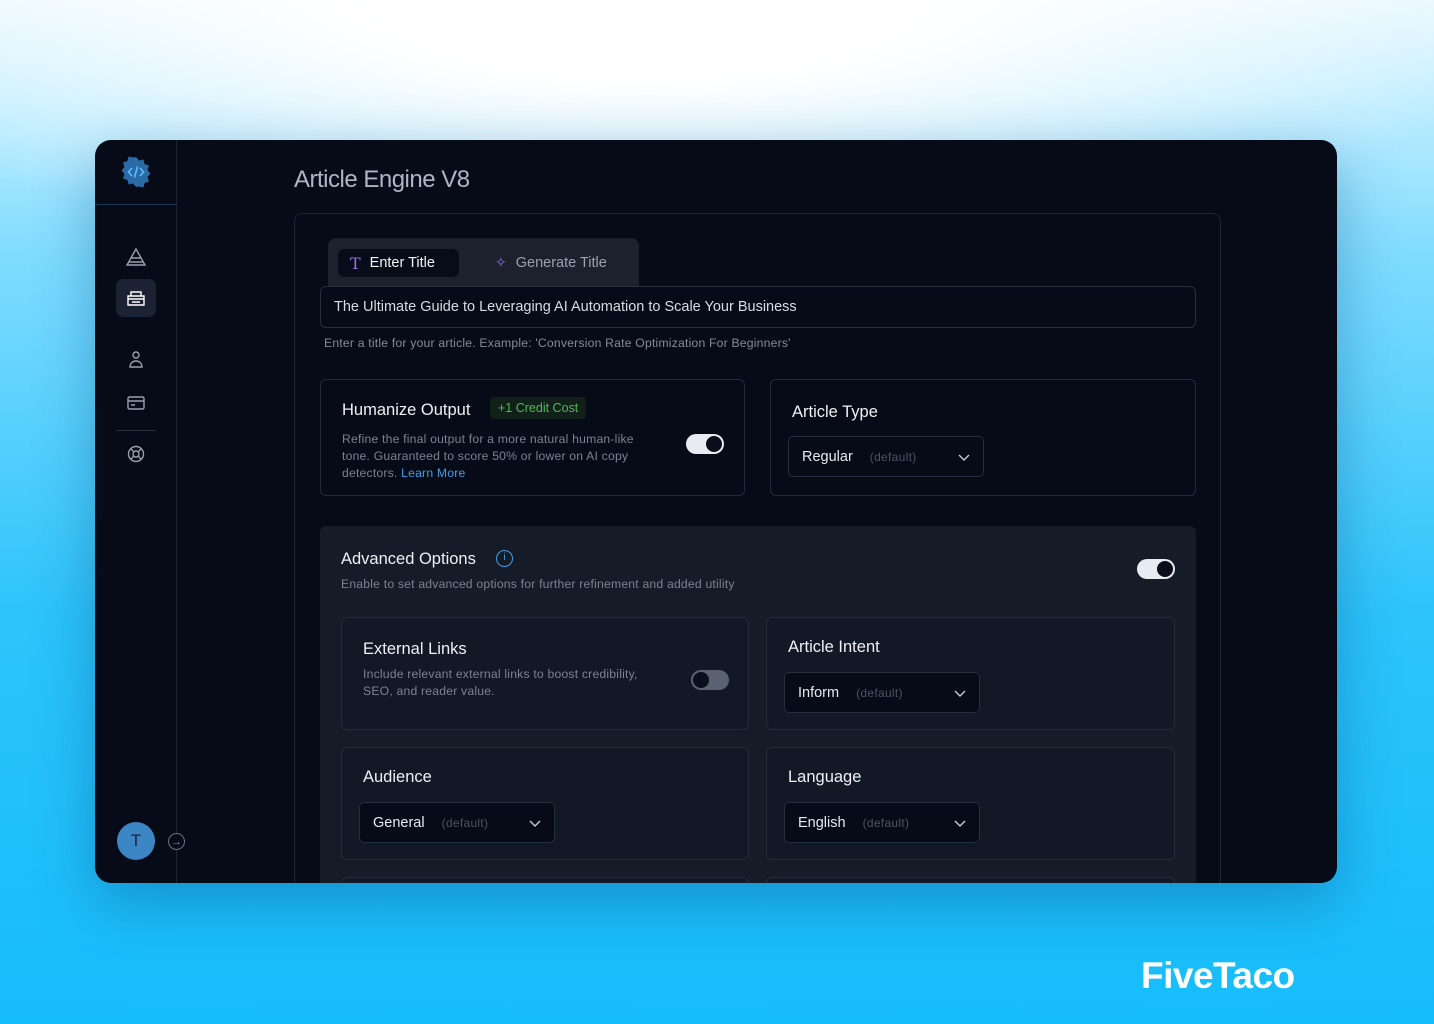 The height and width of the screenshot is (1024, 1434). What do you see at coordinates (835, 412) in the screenshot?
I see `card-title: Article Type` at bounding box center [835, 412].